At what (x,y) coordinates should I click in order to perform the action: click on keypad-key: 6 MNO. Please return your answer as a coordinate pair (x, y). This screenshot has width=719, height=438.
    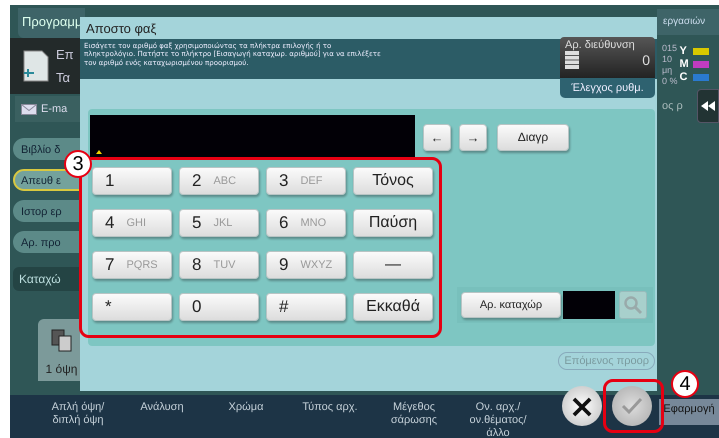
    Looking at the image, I should click on (306, 223).